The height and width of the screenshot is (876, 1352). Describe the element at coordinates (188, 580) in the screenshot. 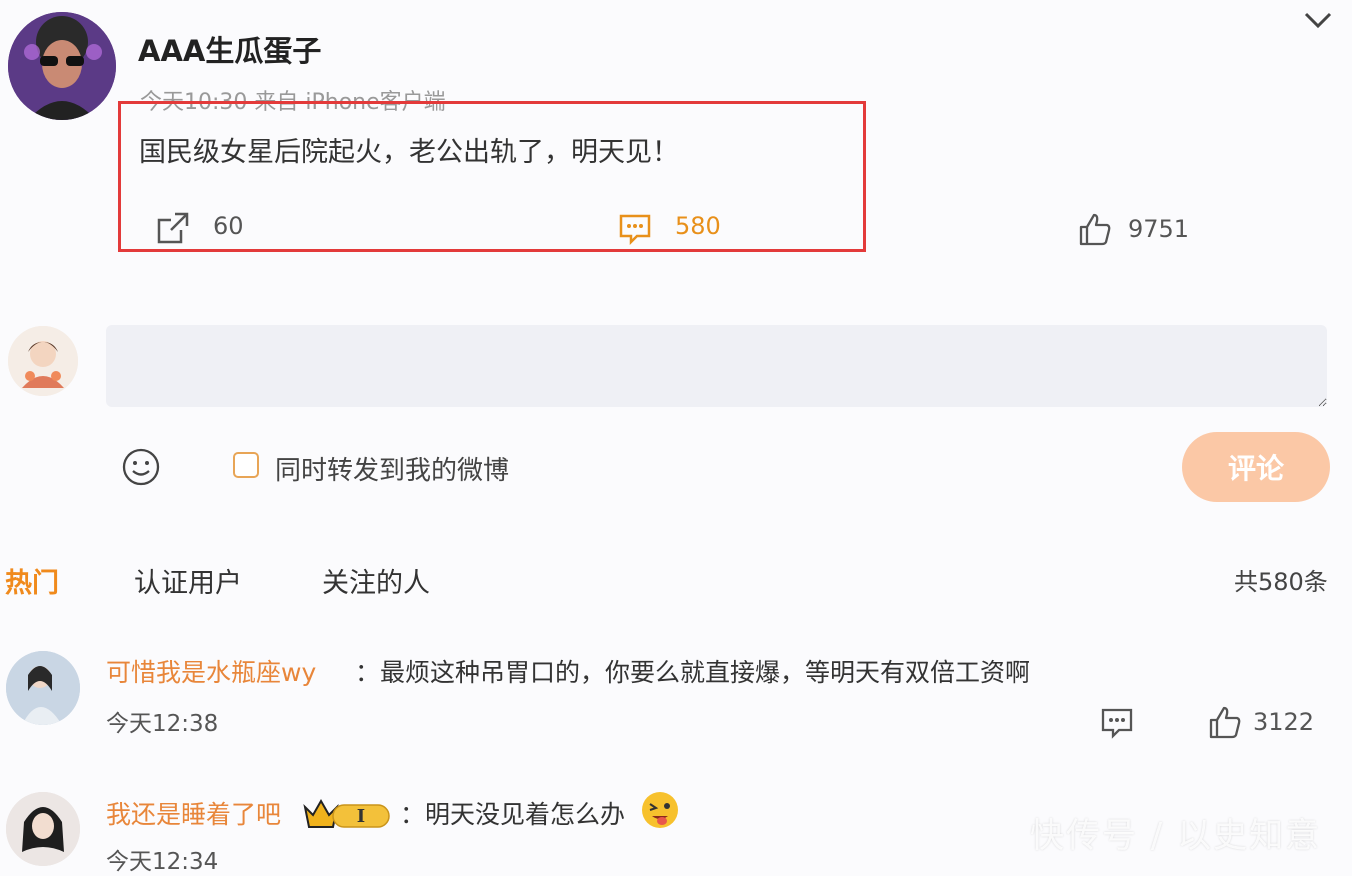

I see `tab-verified-users: 认证用户` at that location.